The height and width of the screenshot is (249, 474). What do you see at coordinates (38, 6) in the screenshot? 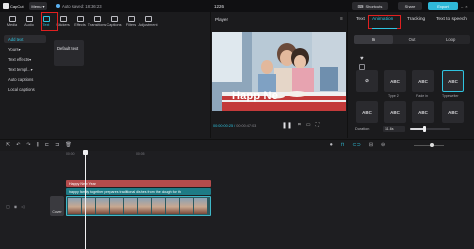
I see `menu-button: Menu ▾` at bounding box center [38, 6].